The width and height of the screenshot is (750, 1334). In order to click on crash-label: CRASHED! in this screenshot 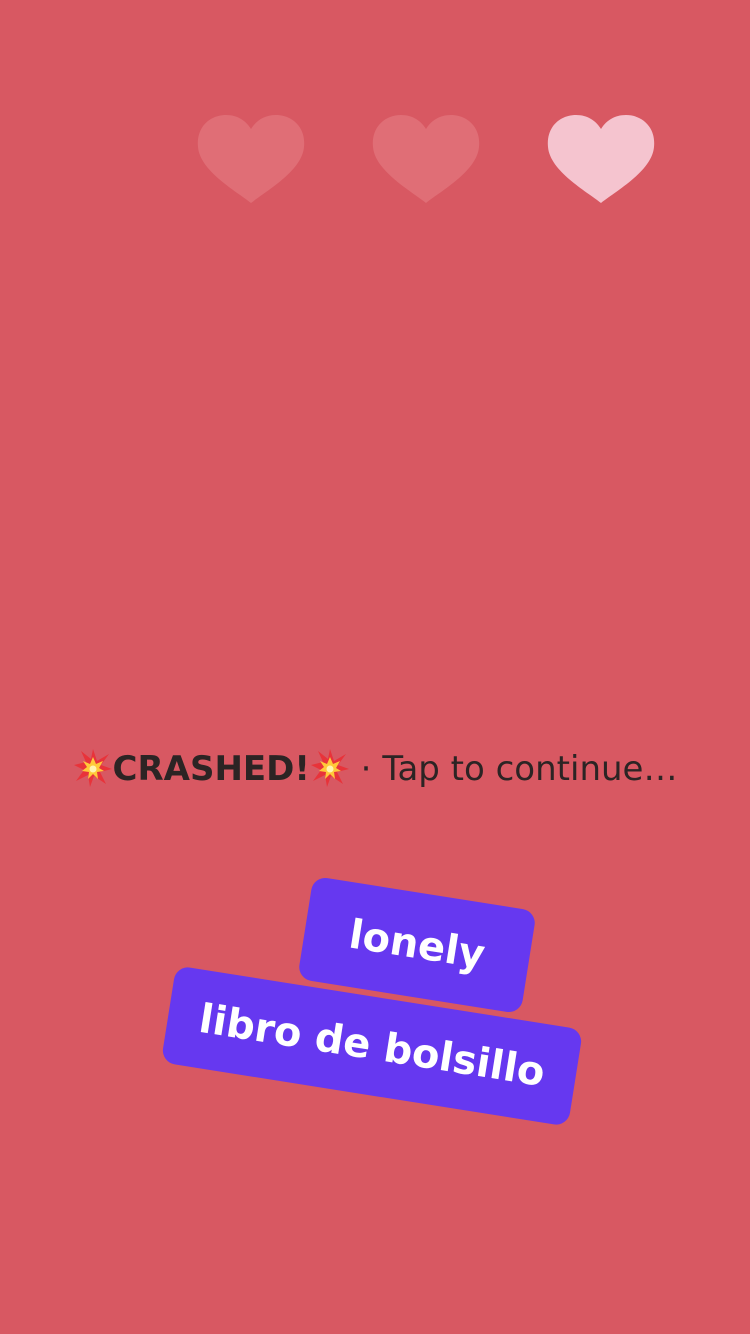, I will do `click(211, 769)`.